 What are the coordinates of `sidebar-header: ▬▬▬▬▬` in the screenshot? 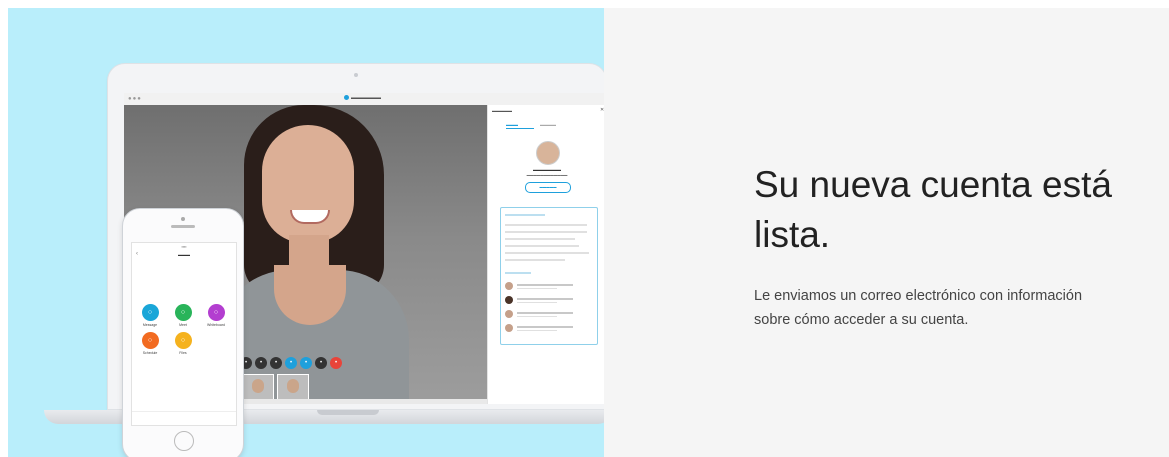 It's located at (502, 110).